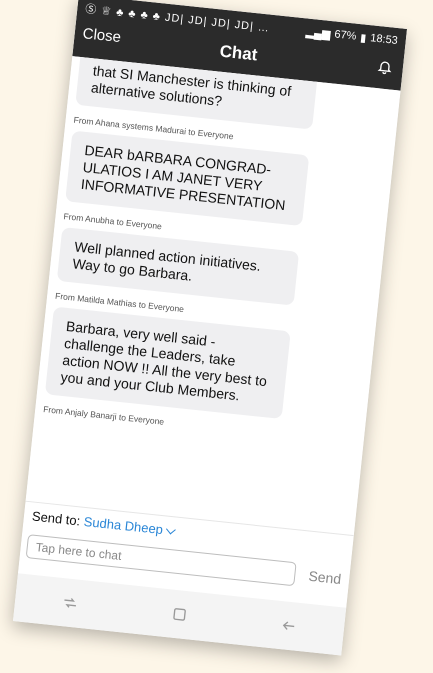  I want to click on send-button: Send, so click(325, 577).